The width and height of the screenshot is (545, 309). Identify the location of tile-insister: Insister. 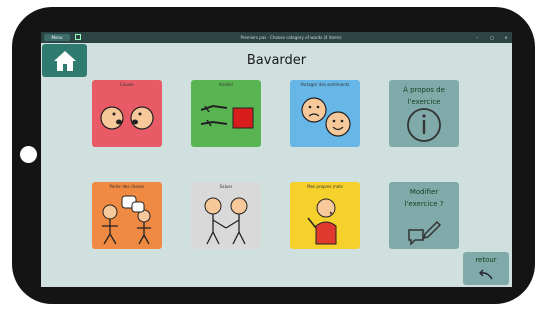
(226, 113).